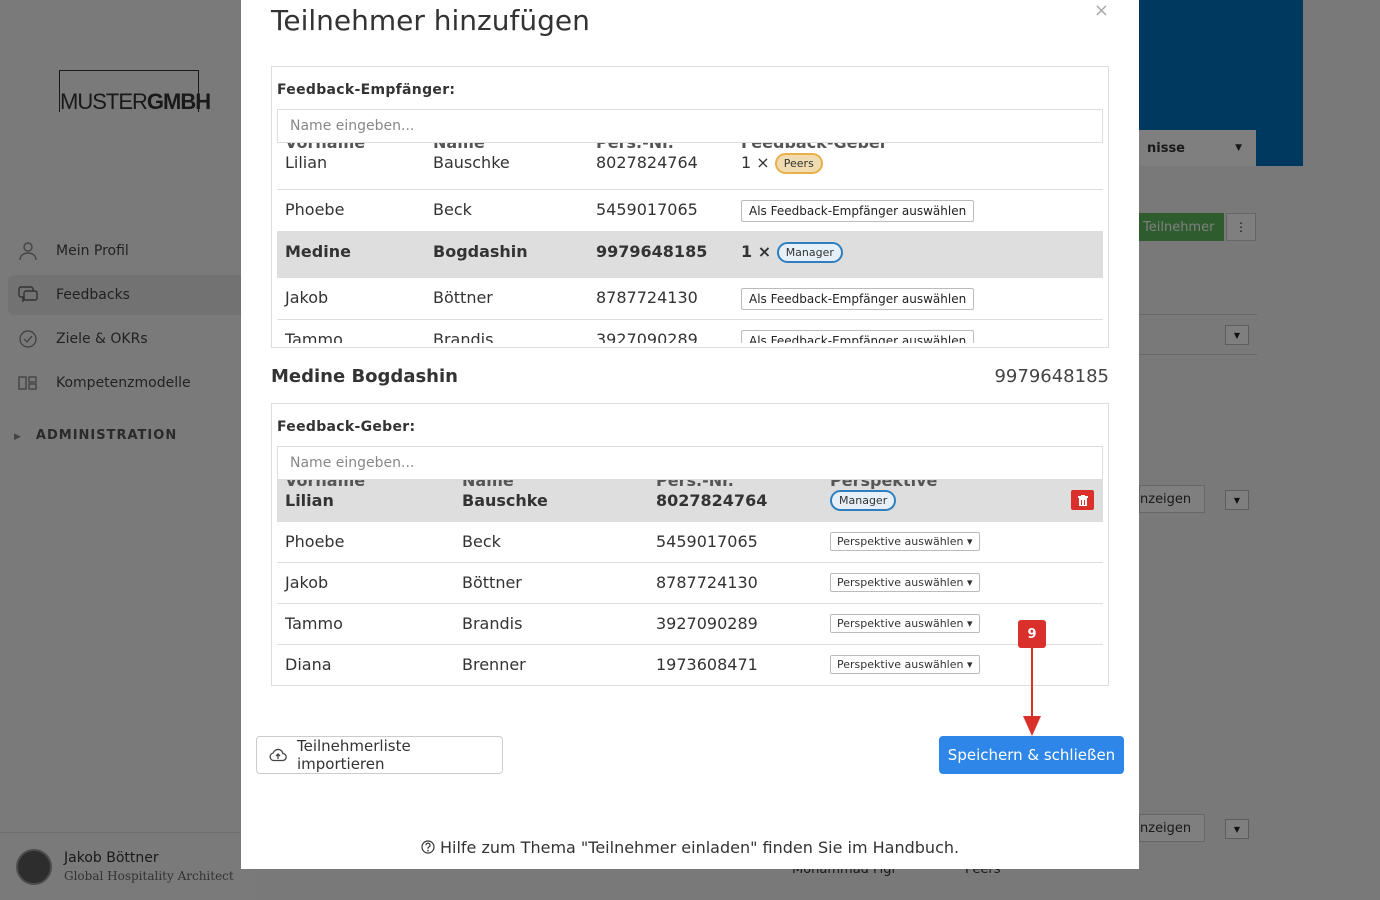 The image size is (1380, 900). What do you see at coordinates (364, 376) in the screenshot?
I see `selected-recipient-name: Medine Bogdashin` at bounding box center [364, 376].